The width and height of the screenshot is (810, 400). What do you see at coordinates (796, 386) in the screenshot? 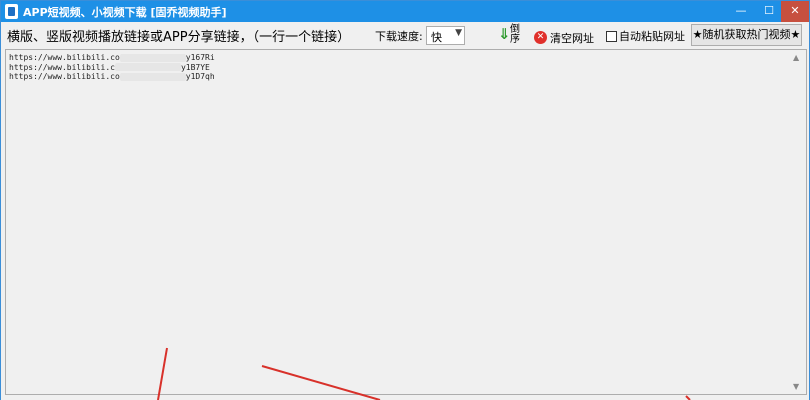
I see `scroll-down-icon: ▼` at bounding box center [796, 386].